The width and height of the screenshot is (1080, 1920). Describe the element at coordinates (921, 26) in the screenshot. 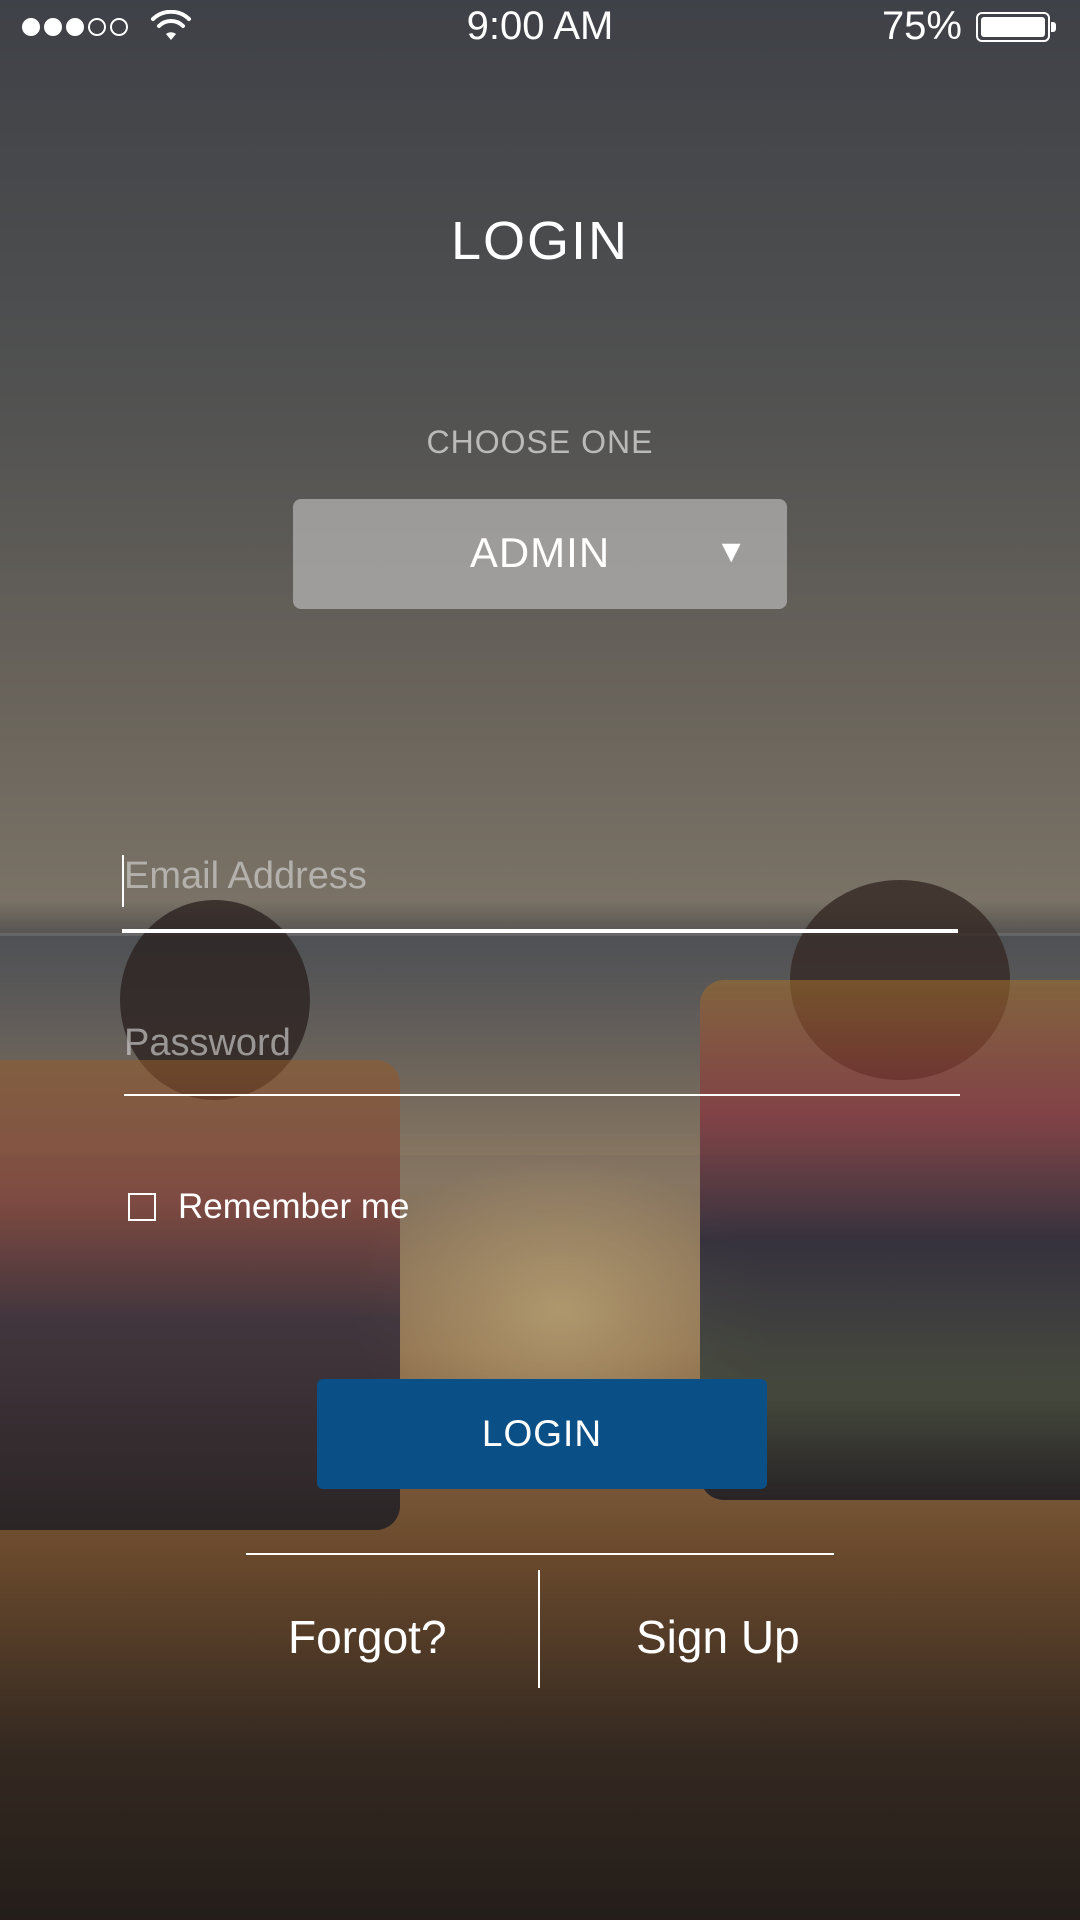

I see `battery-percent: 75%` at that location.